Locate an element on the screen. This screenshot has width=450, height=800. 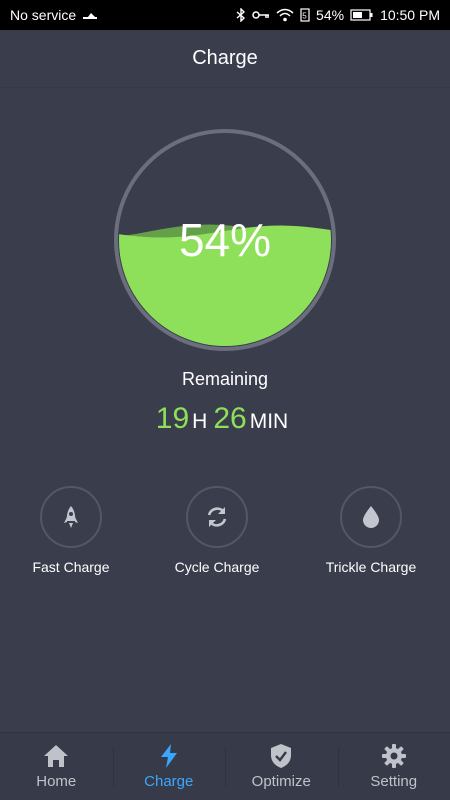
remaining-time: 19 H 26 MIN is located at coordinates (225, 419).